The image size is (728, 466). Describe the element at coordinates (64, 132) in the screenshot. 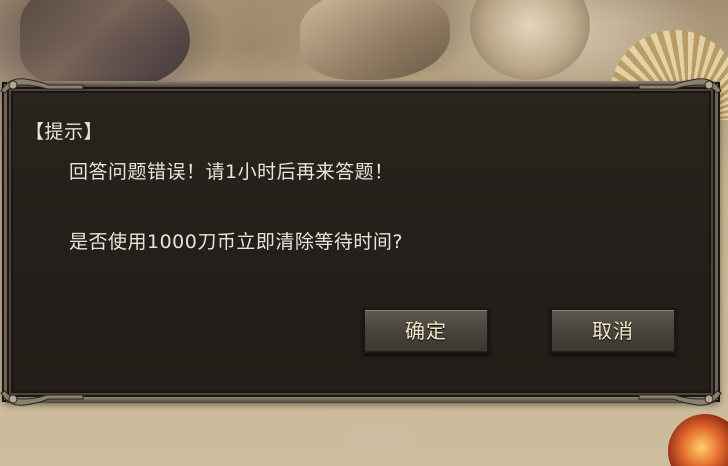

I see `dialog-title: 【提示】` at that location.